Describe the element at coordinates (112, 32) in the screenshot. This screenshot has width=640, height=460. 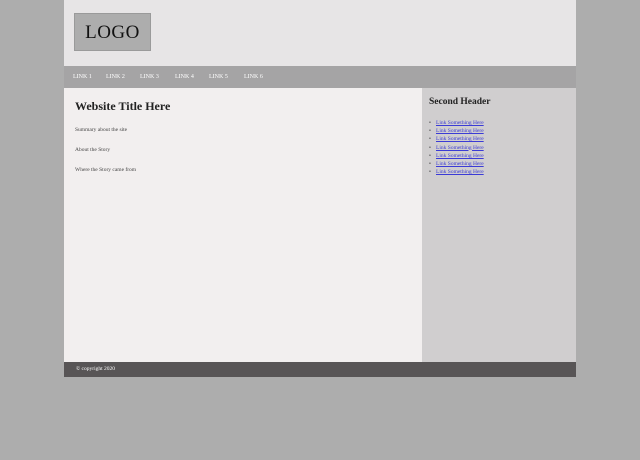
I see `site-logo: LOGO` at that location.